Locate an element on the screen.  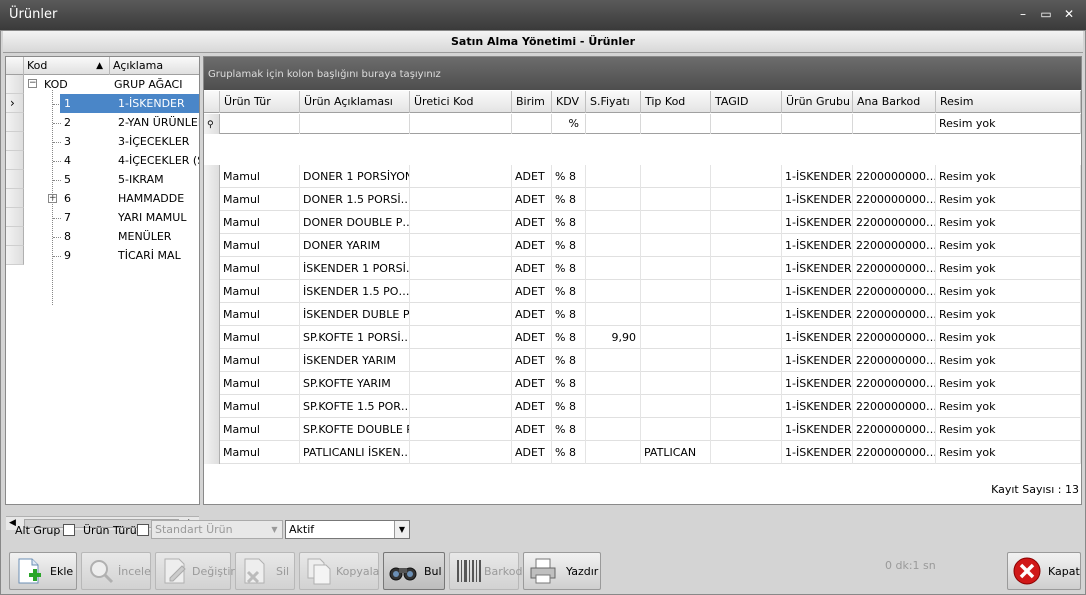
filter-cell: Resim yok is located at coordinates (1008, 124).